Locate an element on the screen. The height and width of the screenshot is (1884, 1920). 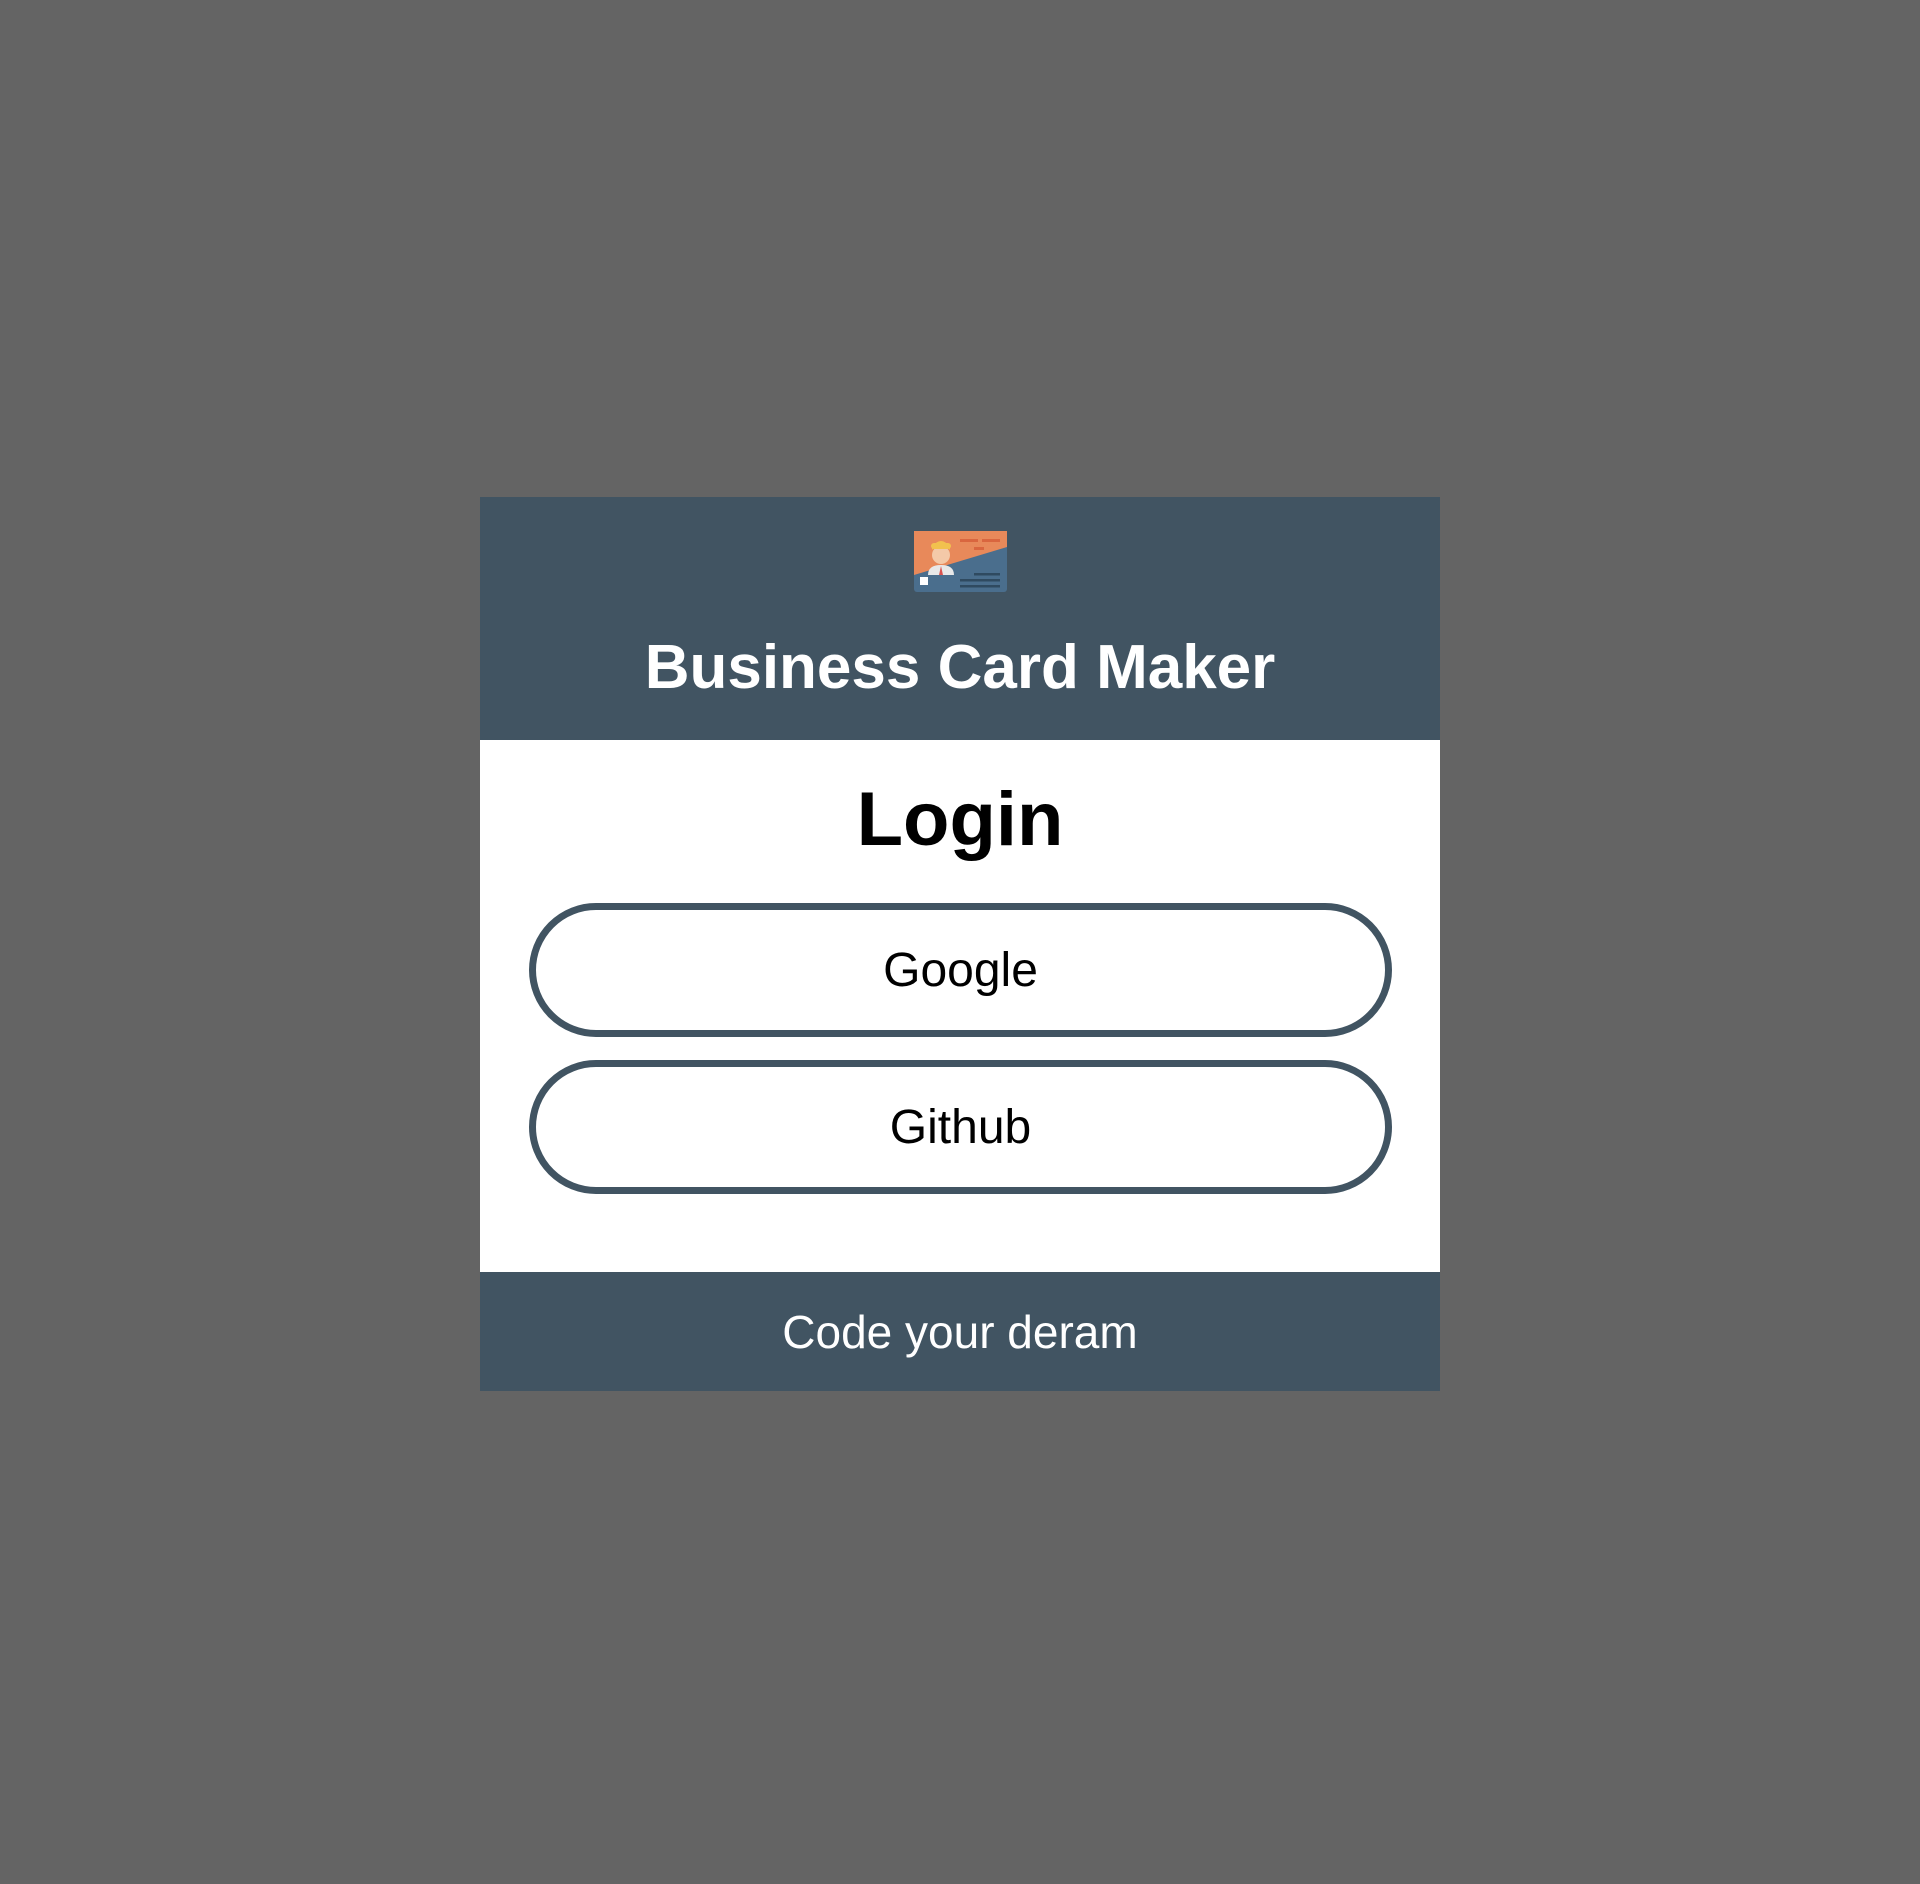
google-login-button: Google is located at coordinates (960, 970).